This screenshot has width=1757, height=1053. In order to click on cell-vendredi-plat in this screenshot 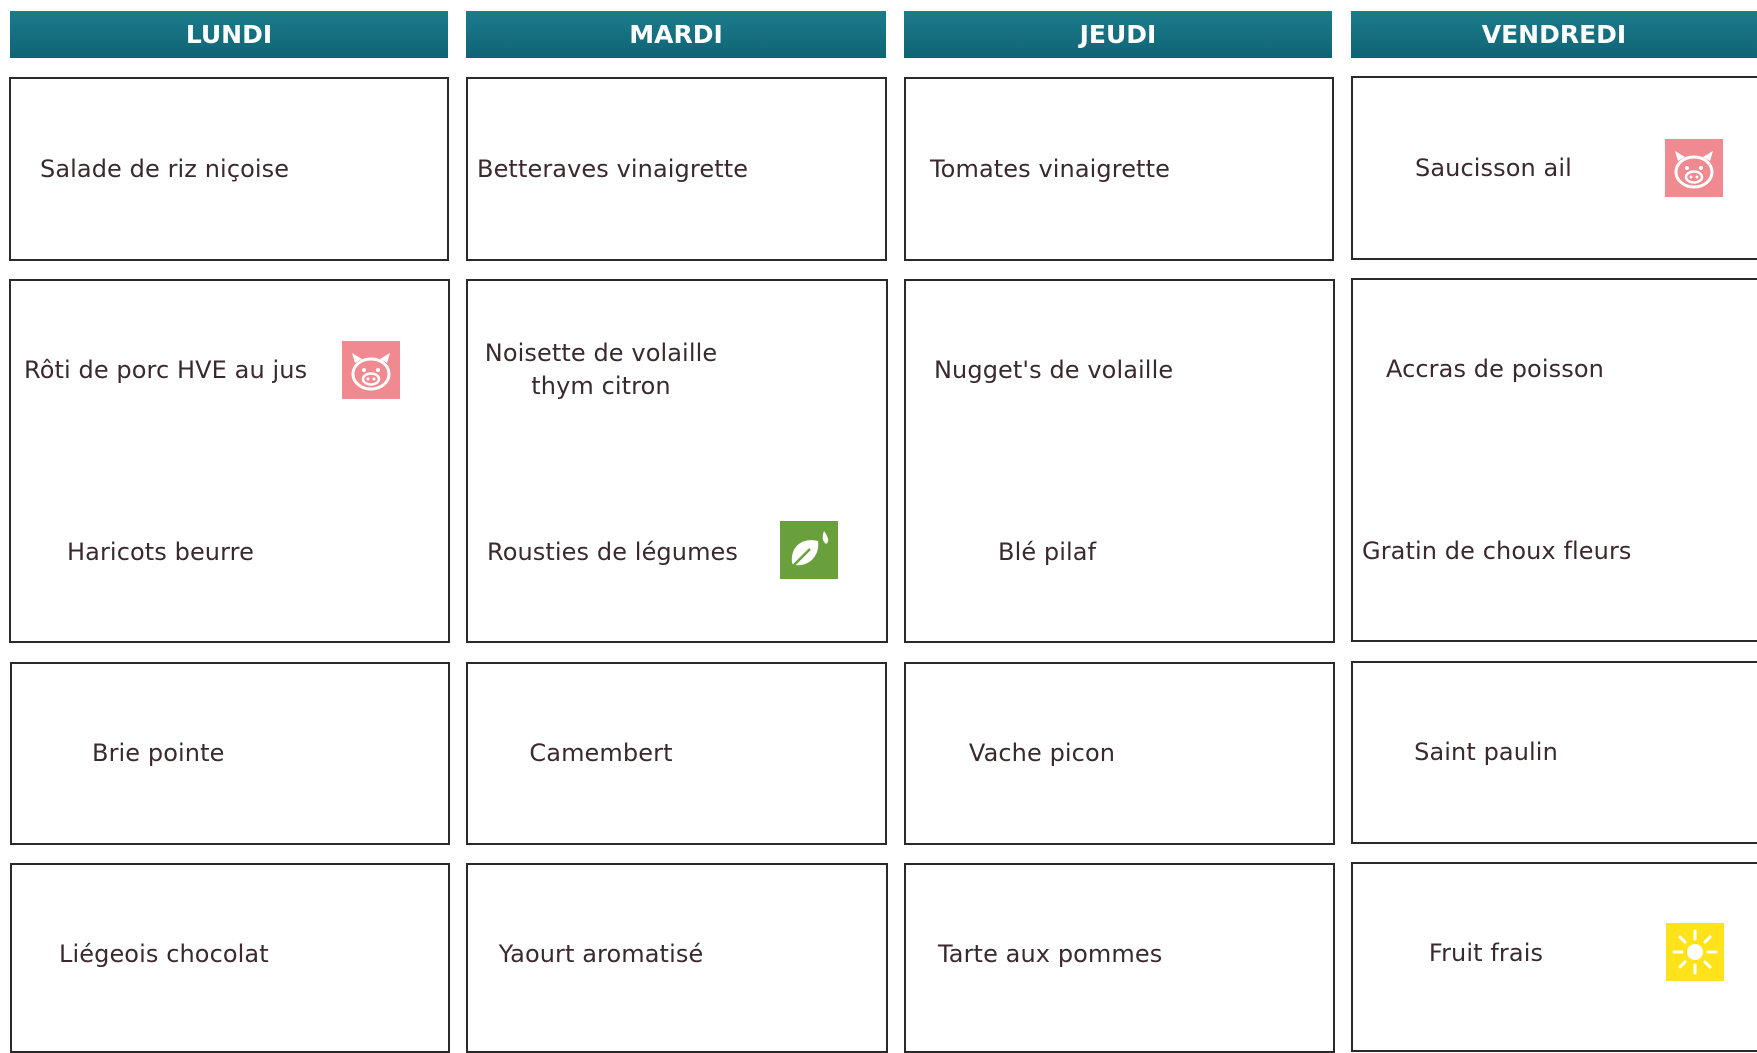, I will do `click(1554, 460)`.